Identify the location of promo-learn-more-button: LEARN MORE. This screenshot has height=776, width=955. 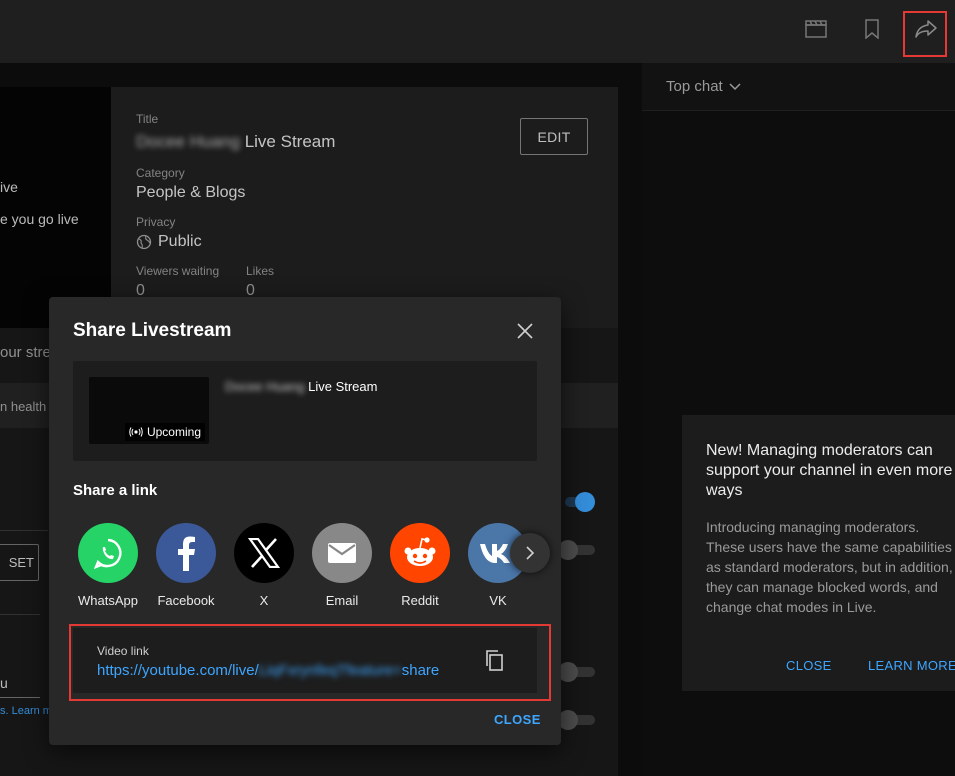
(911, 665).